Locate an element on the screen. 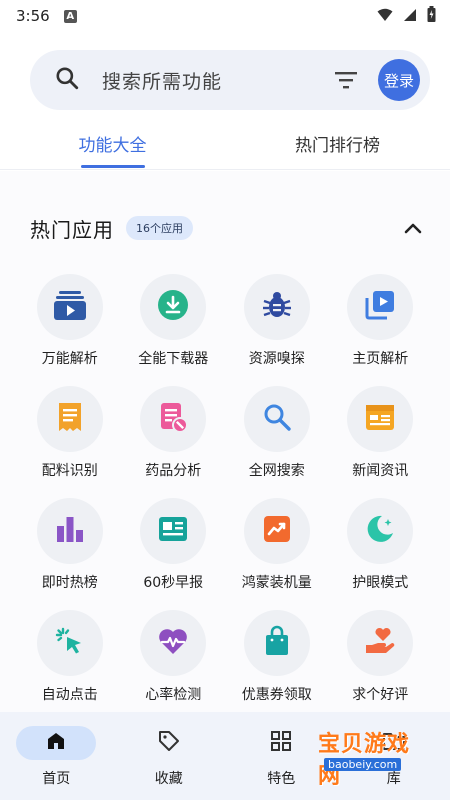 This screenshot has height=800, width=450. bug-icon is located at coordinates (277, 307).